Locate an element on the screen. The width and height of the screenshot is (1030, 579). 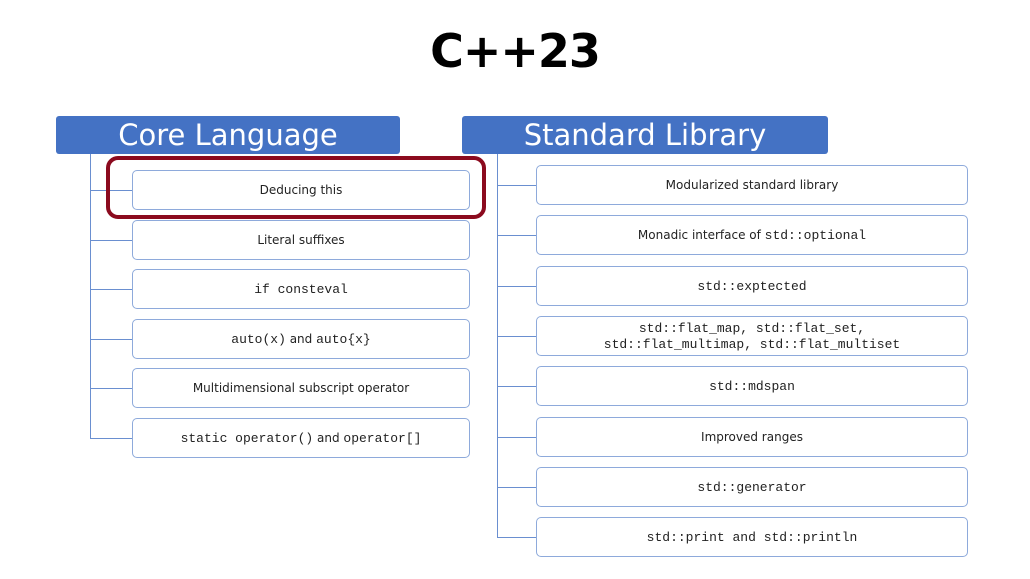
code-text: std::mdspan is located at coordinates (752, 387).